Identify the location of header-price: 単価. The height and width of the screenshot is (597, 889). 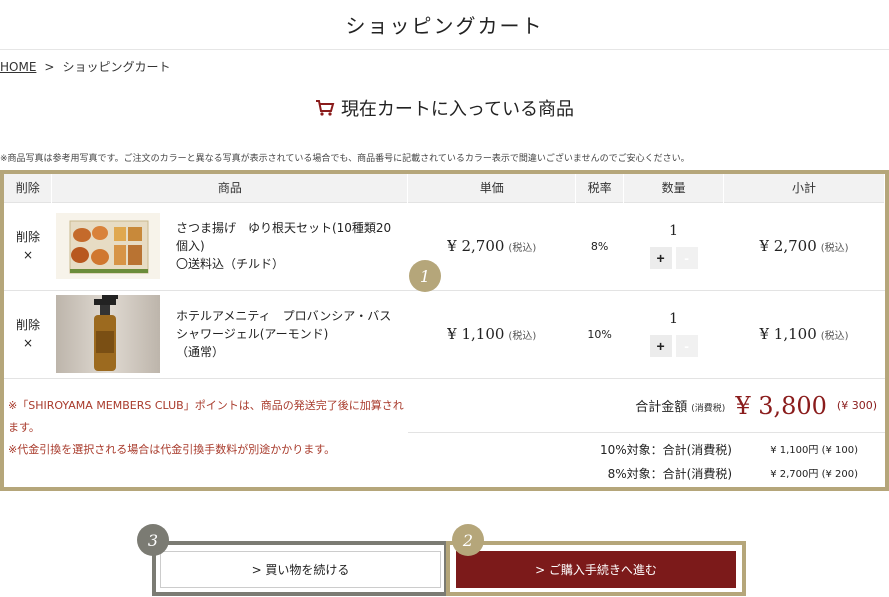
(492, 188).